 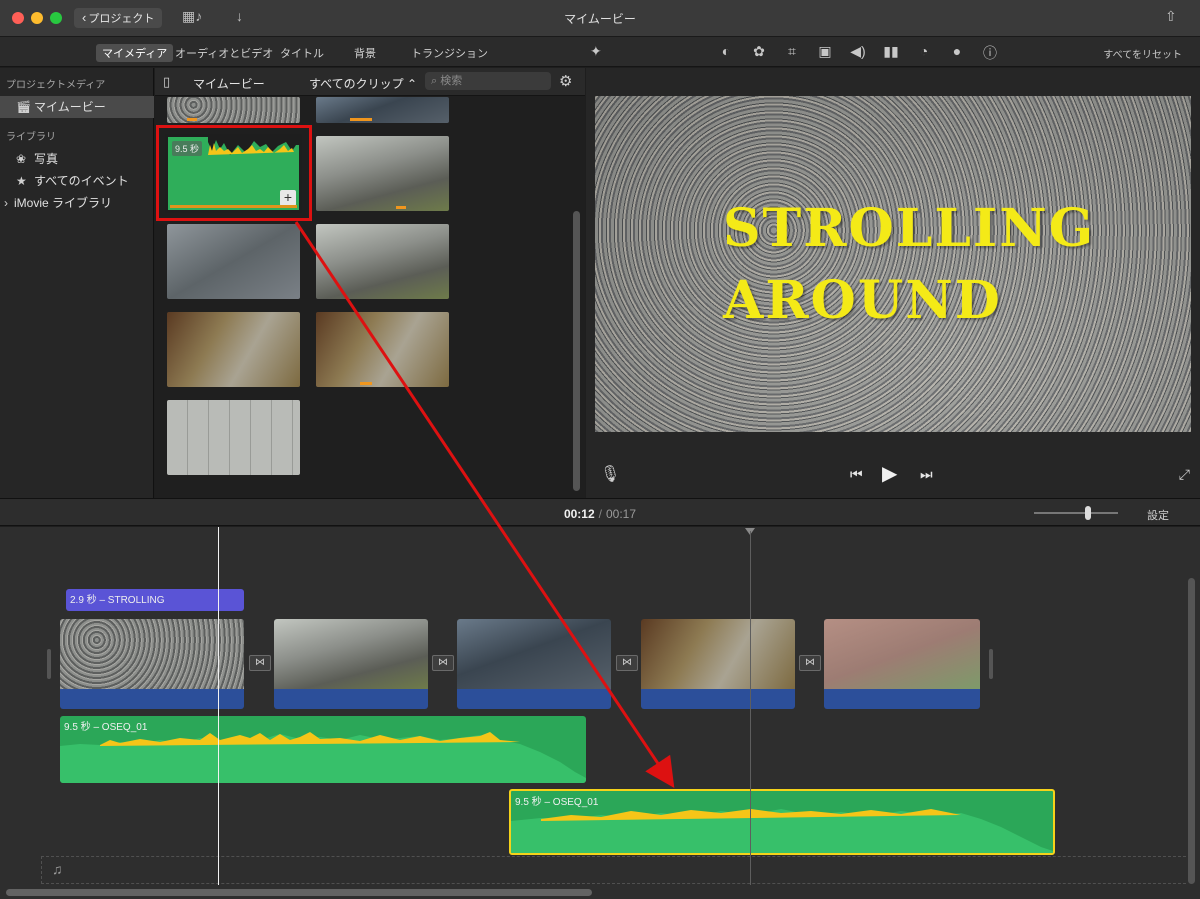 I want to click on background-music-well: ♫, so click(x=613, y=870).